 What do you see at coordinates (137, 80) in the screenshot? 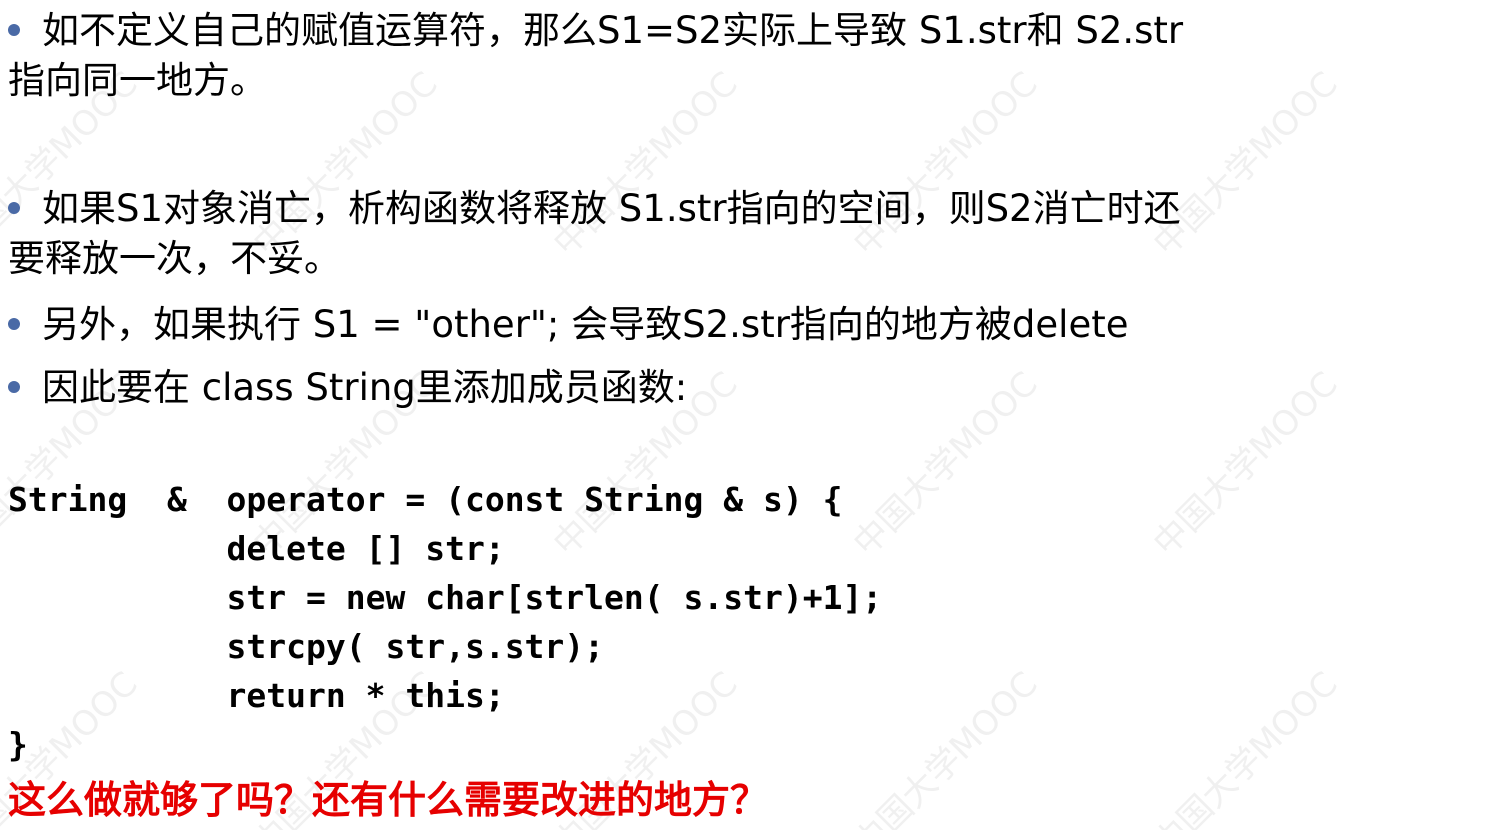
I see `paragraph-line: 指向同一地方。` at bounding box center [137, 80].